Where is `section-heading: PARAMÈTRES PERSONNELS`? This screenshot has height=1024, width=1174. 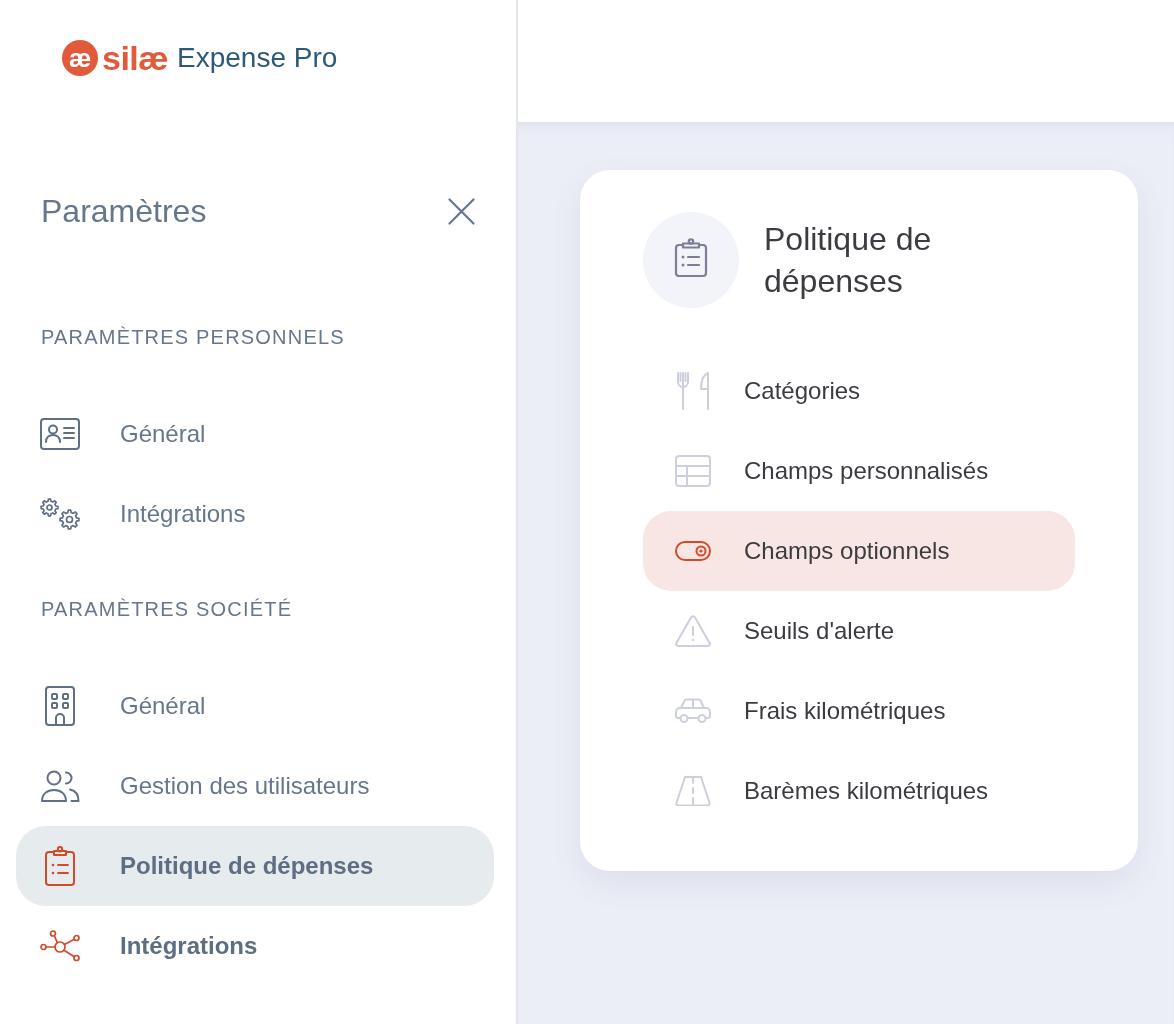
section-heading: PARAMÈTRES PERSONNELS is located at coordinates (193, 337).